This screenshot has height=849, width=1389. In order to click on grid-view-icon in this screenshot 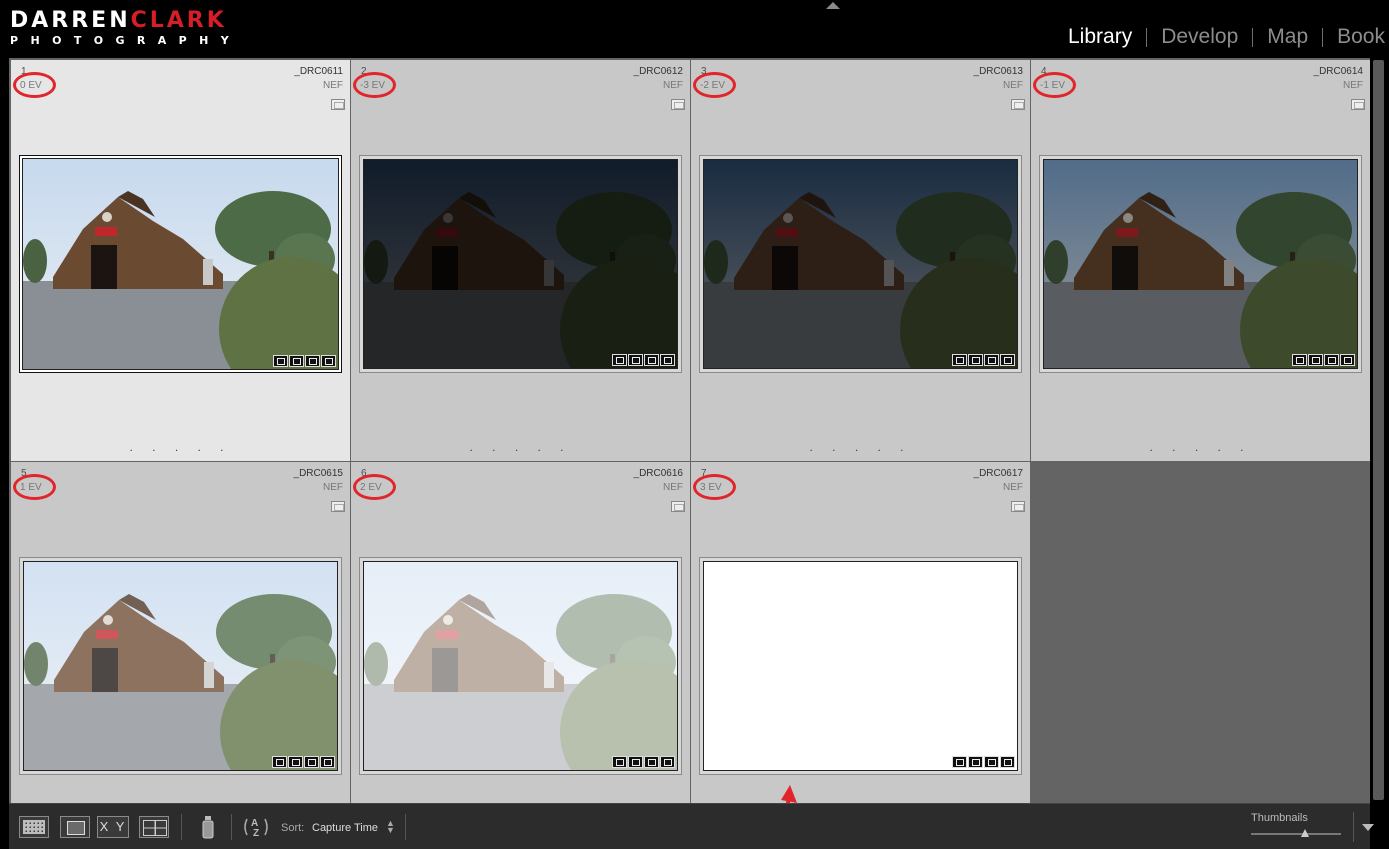, I will do `click(34, 827)`.